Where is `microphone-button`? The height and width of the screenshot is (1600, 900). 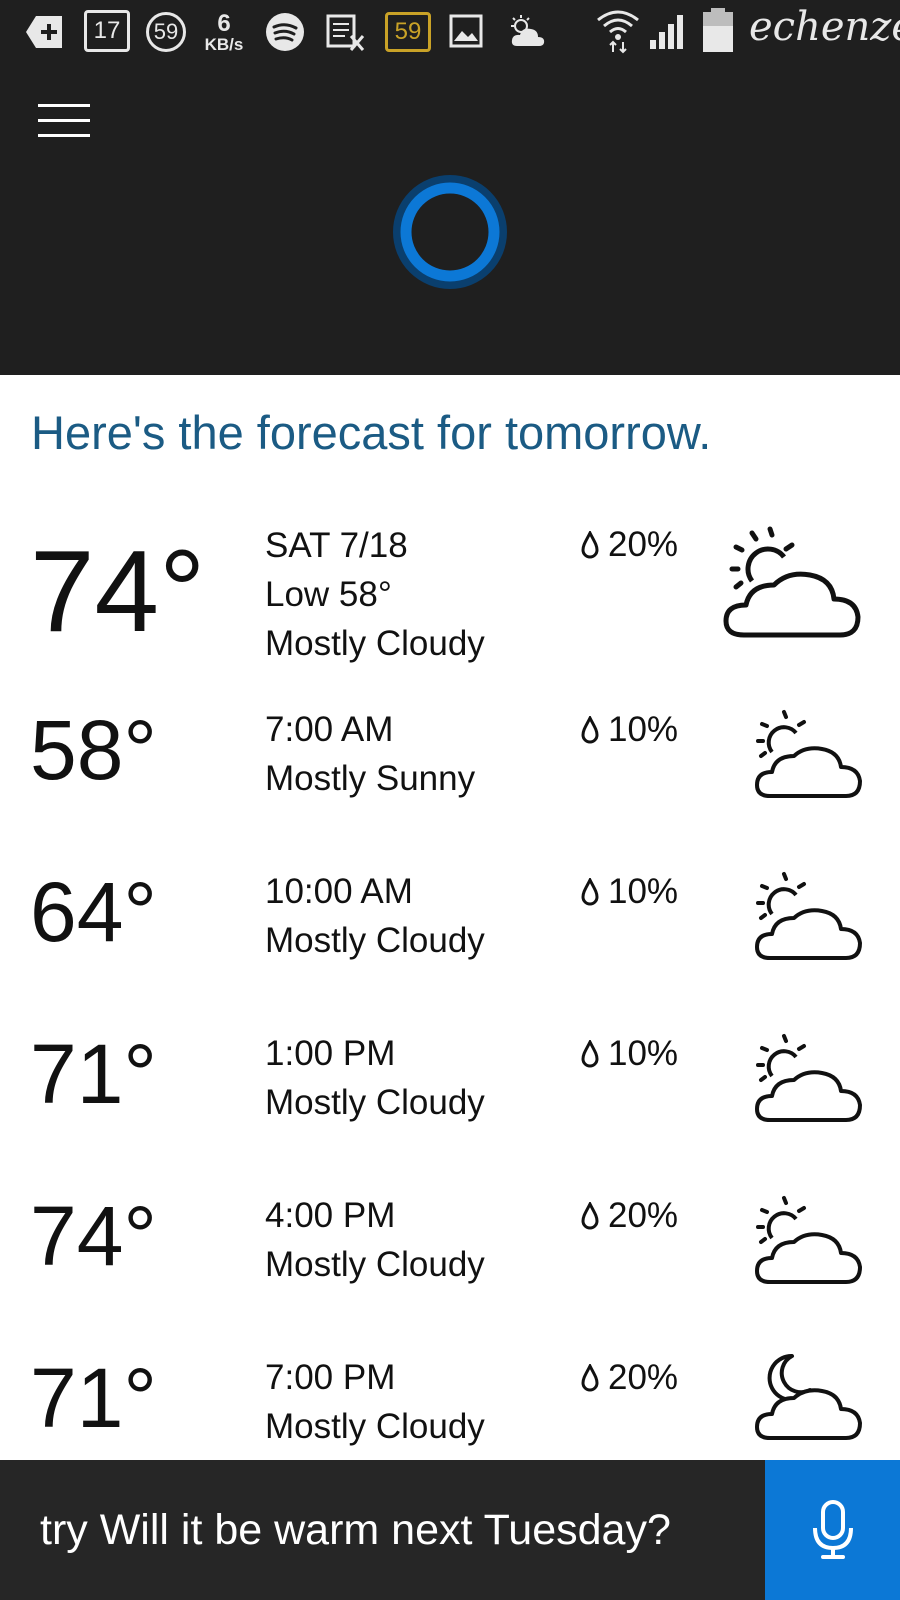 microphone-button is located at coordinates (832, 1530).